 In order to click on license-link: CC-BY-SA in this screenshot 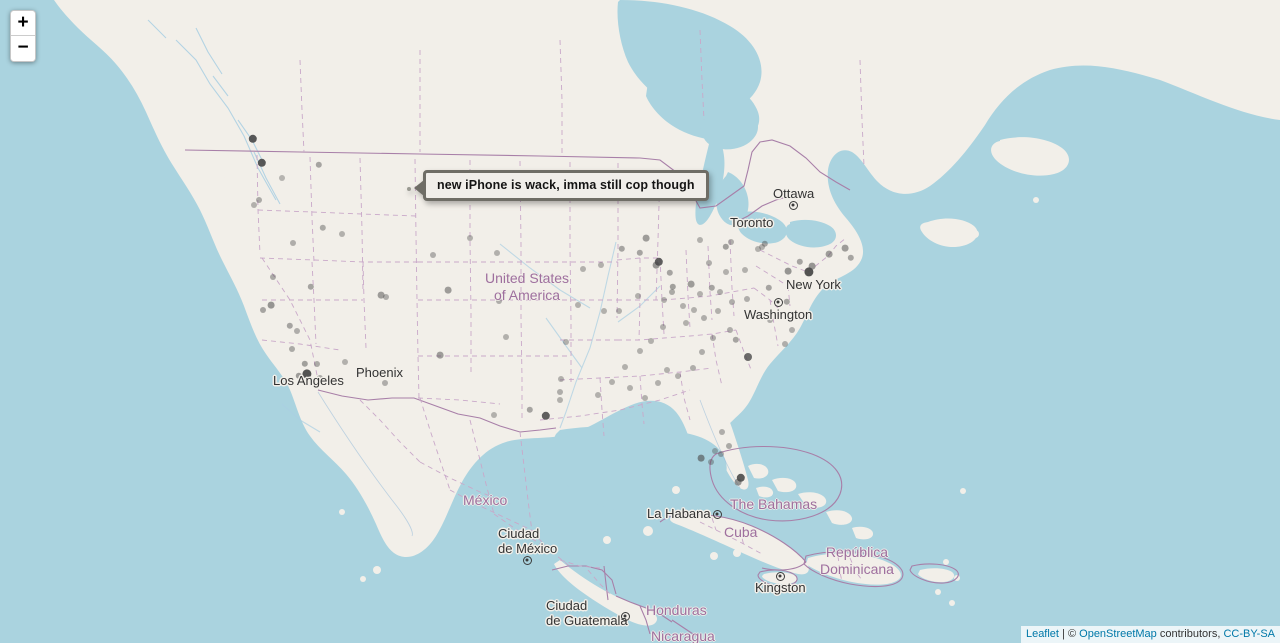, I will do `click(1249, 634)`.